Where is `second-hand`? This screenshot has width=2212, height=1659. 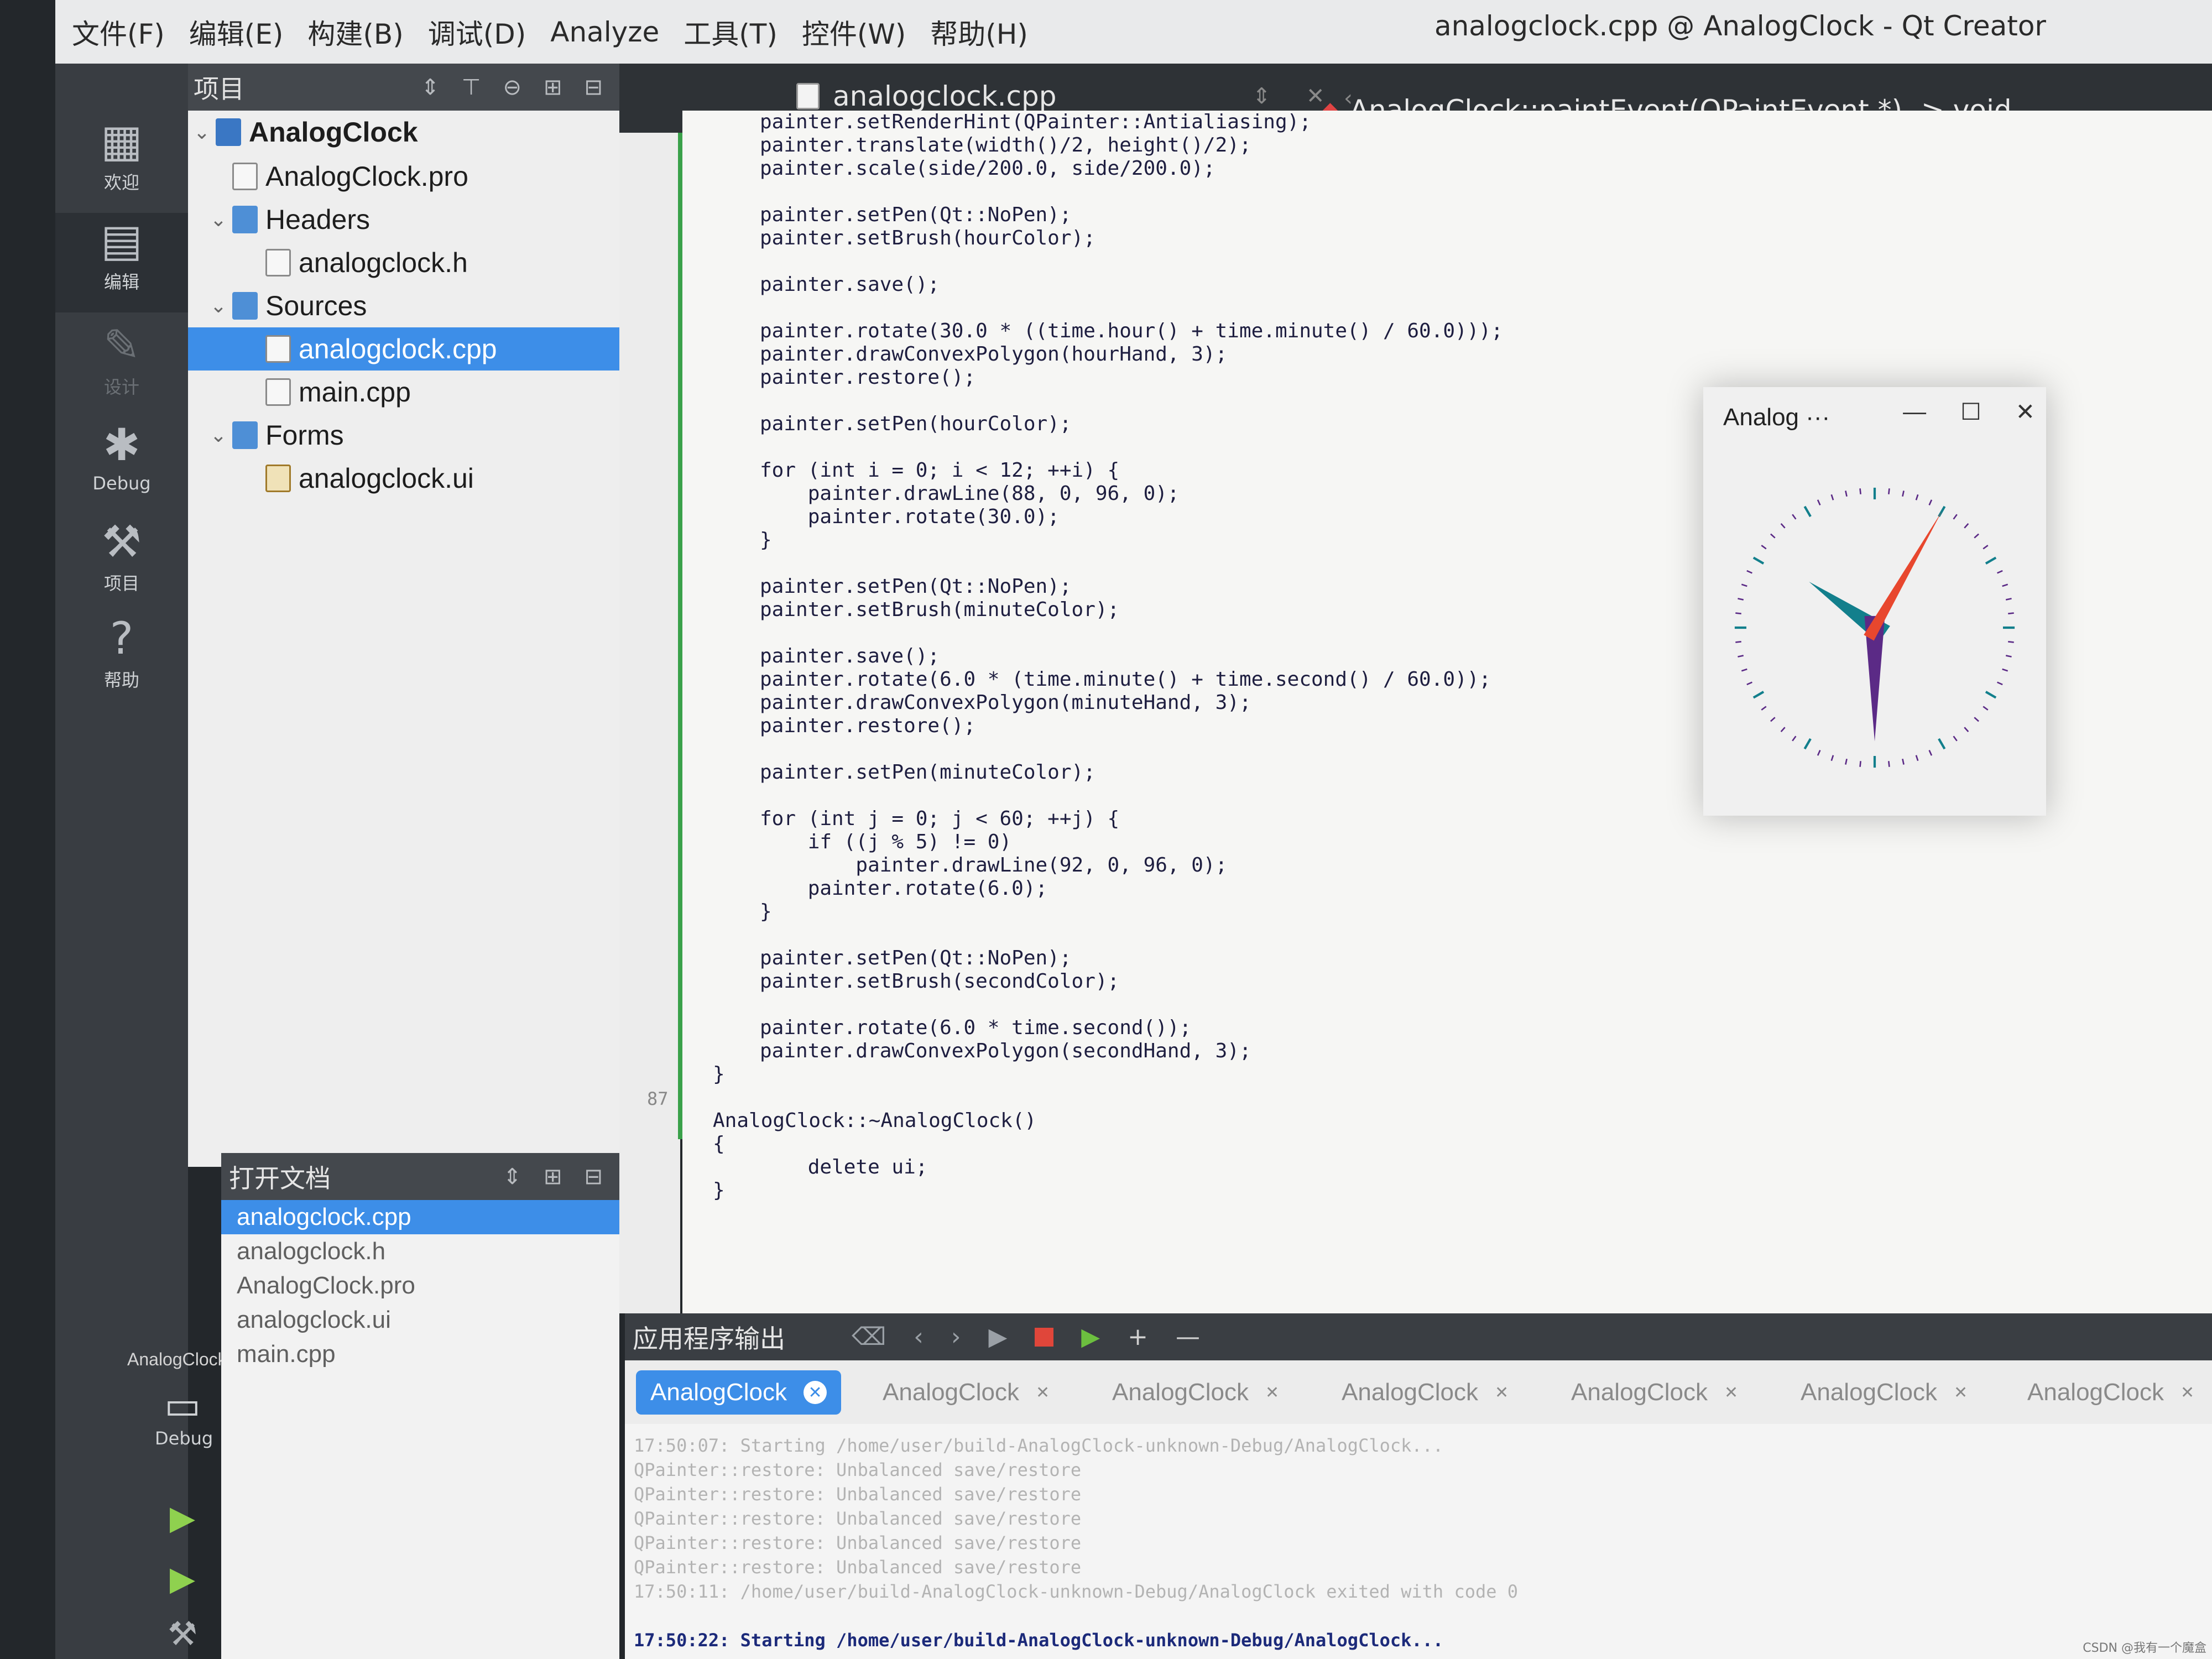 second-hand is located at coordinates (1903, 576).